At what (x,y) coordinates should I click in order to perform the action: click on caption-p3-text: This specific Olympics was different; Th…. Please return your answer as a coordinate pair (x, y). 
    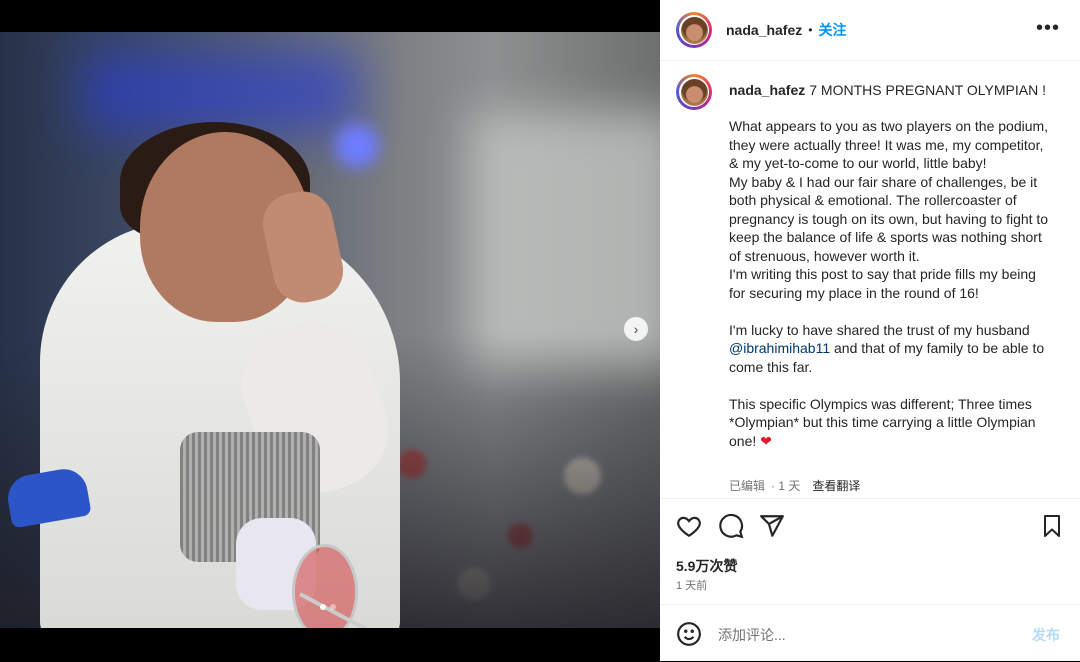
    Looking at the image, I should click on (882, 422).